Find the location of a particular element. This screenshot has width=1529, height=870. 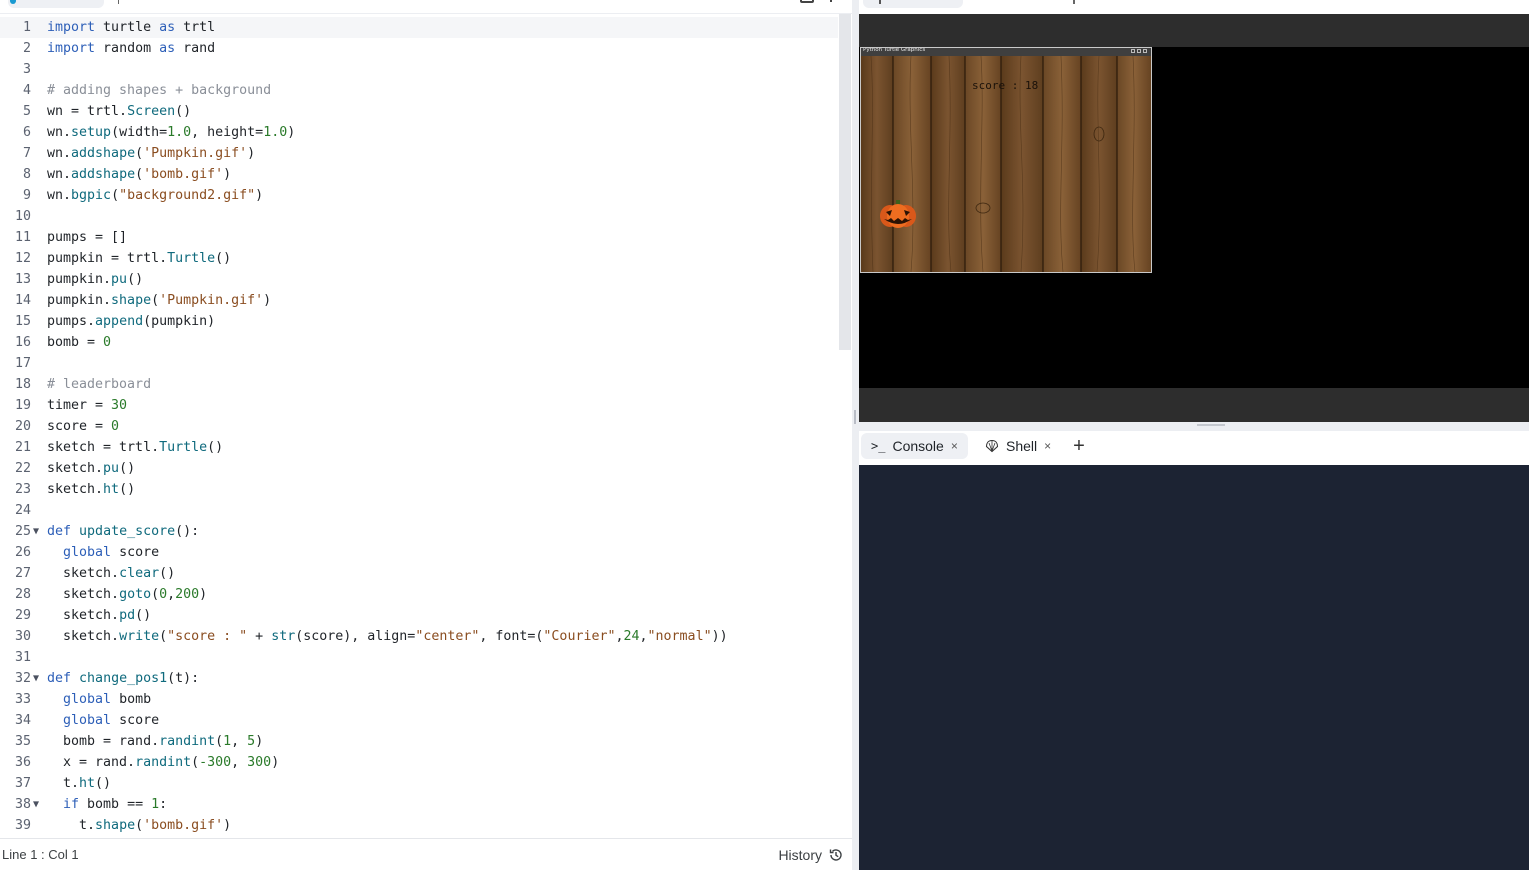

code-line: 21 sketch = trtl.Turtle() is located at coordinates (419, 447).